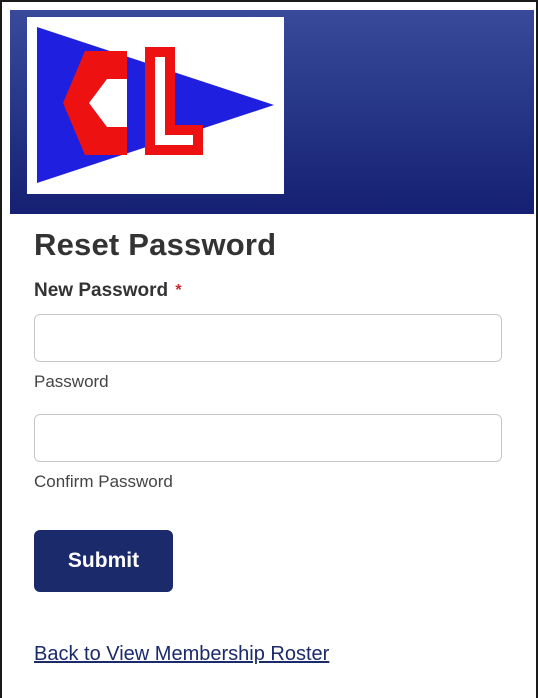 The image size is (538, 698). Describe the element at coordinates (274, 291) in the screenshot. I see `new-password-label: New Password *` at that location.